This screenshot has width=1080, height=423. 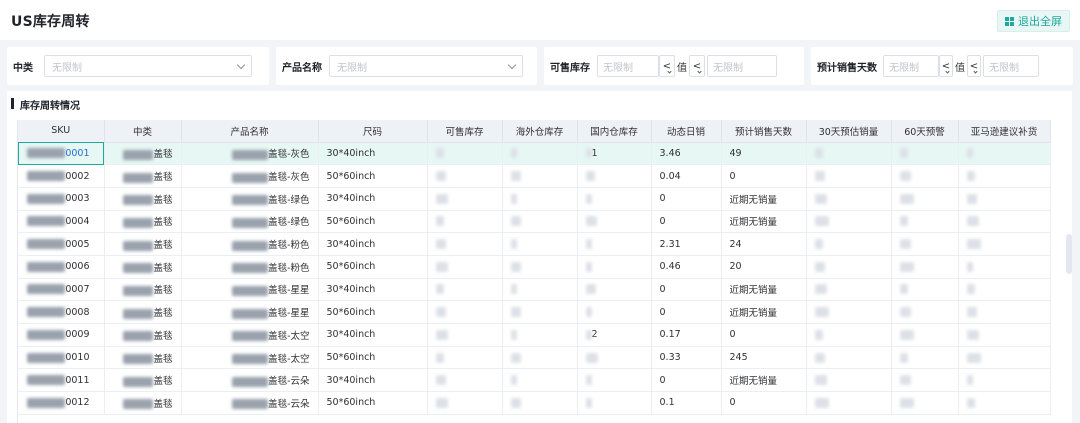 What do you see at coordinates (925, 131) in the screenshot?
I see `column-header: 60天预警` at bounding box center [925, 131].